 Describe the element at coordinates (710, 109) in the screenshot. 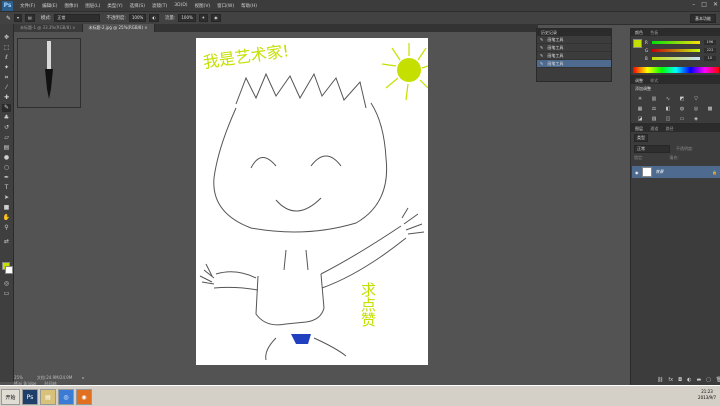

I see `lookup-icon: ▩` at that location.